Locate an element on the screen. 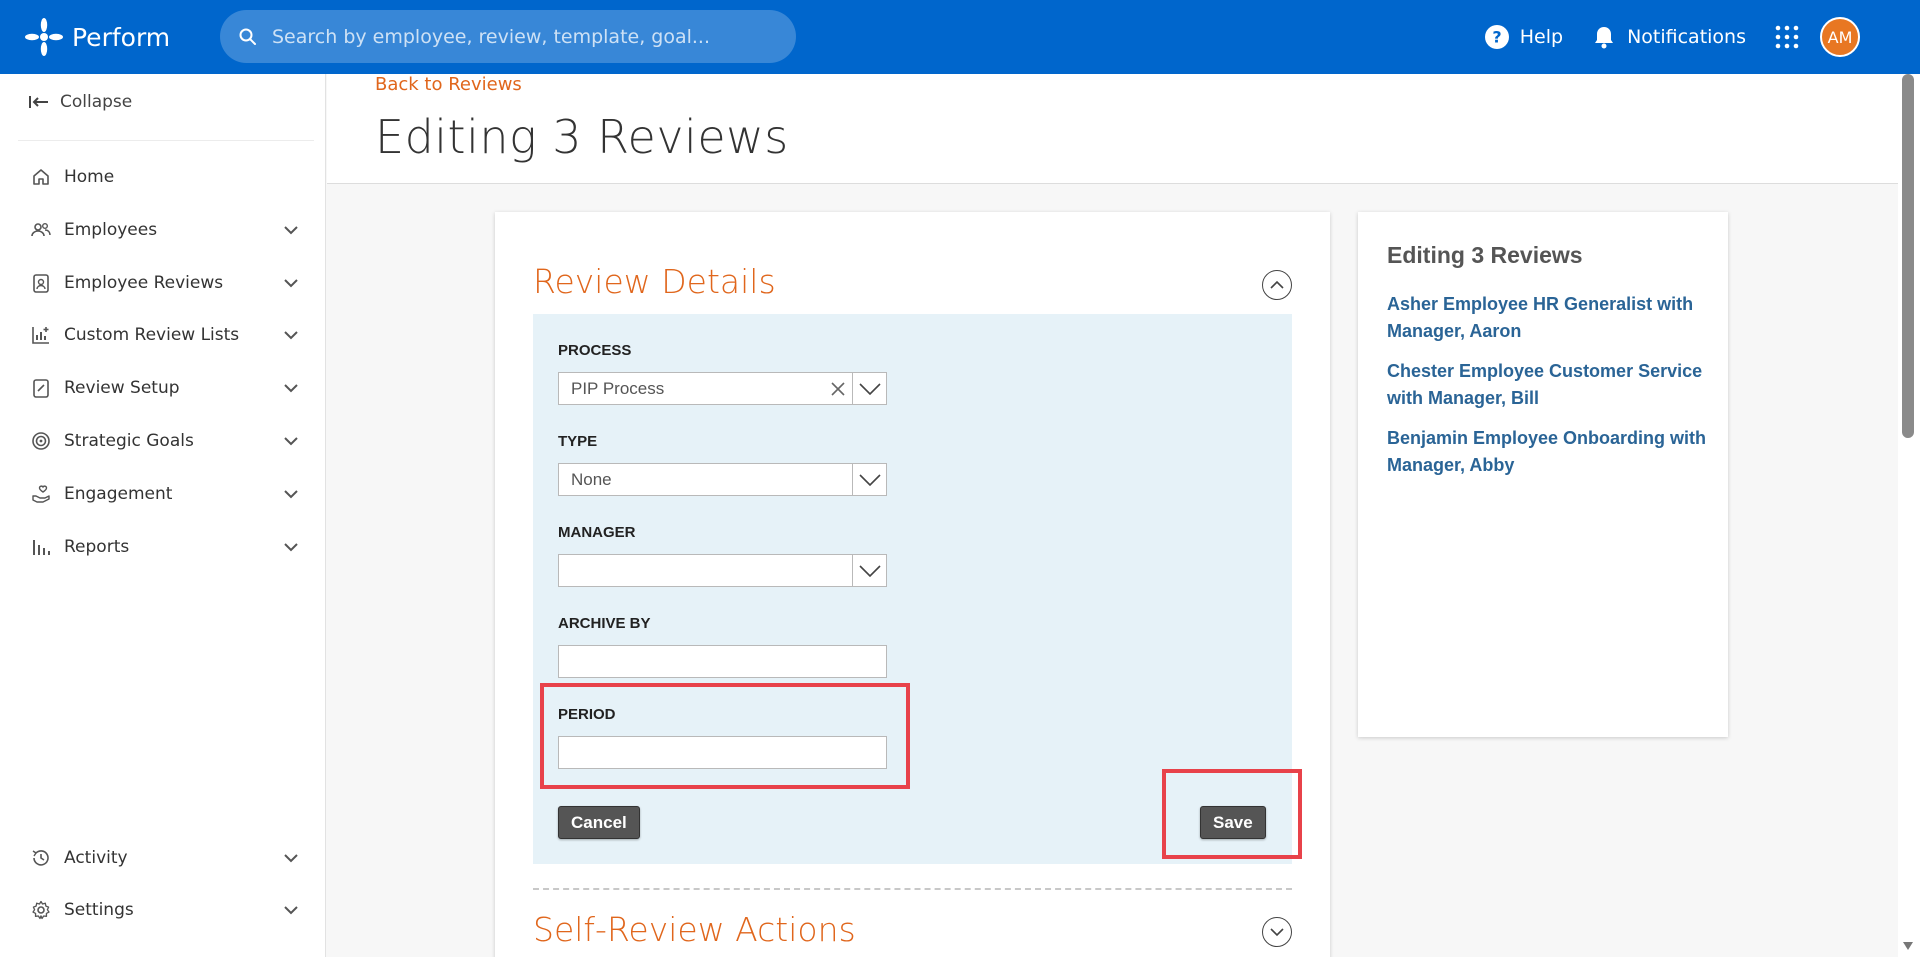  back-to-reviews-link: Back to Reviews is located at coordinates (448, 84).